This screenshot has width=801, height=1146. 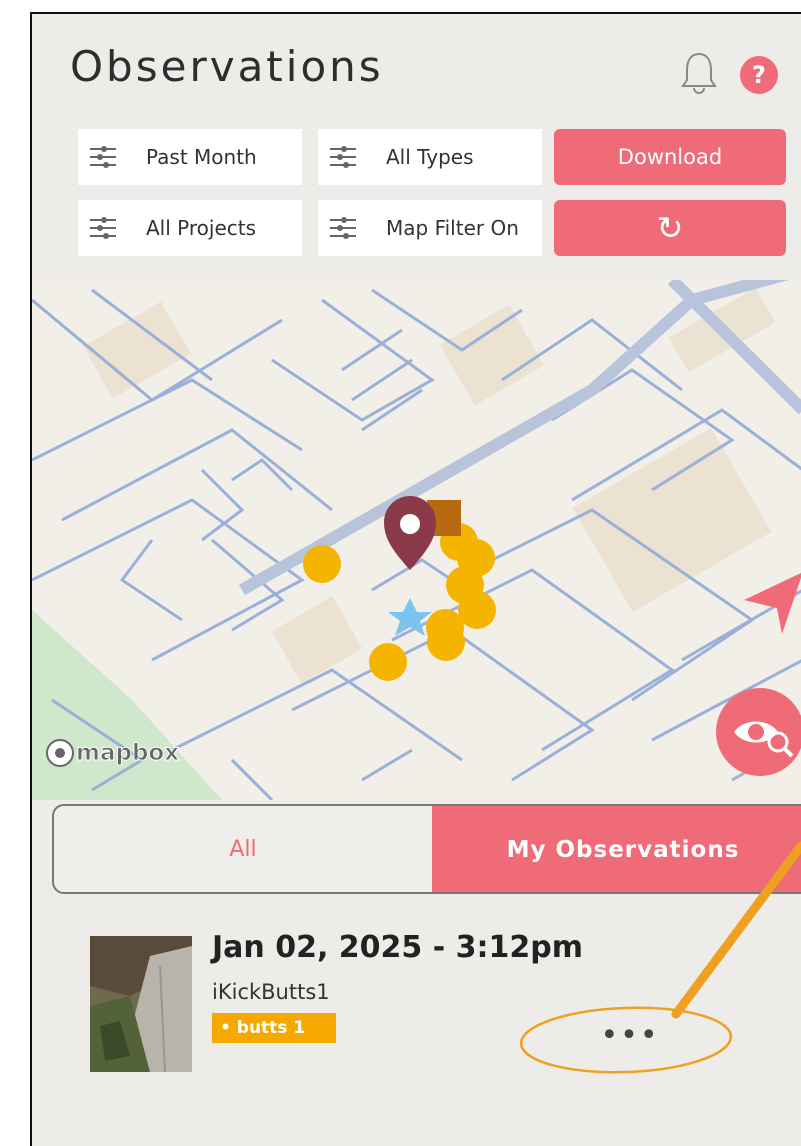 I want to click on refresh-button: ↻, so click(x=670, y=228).